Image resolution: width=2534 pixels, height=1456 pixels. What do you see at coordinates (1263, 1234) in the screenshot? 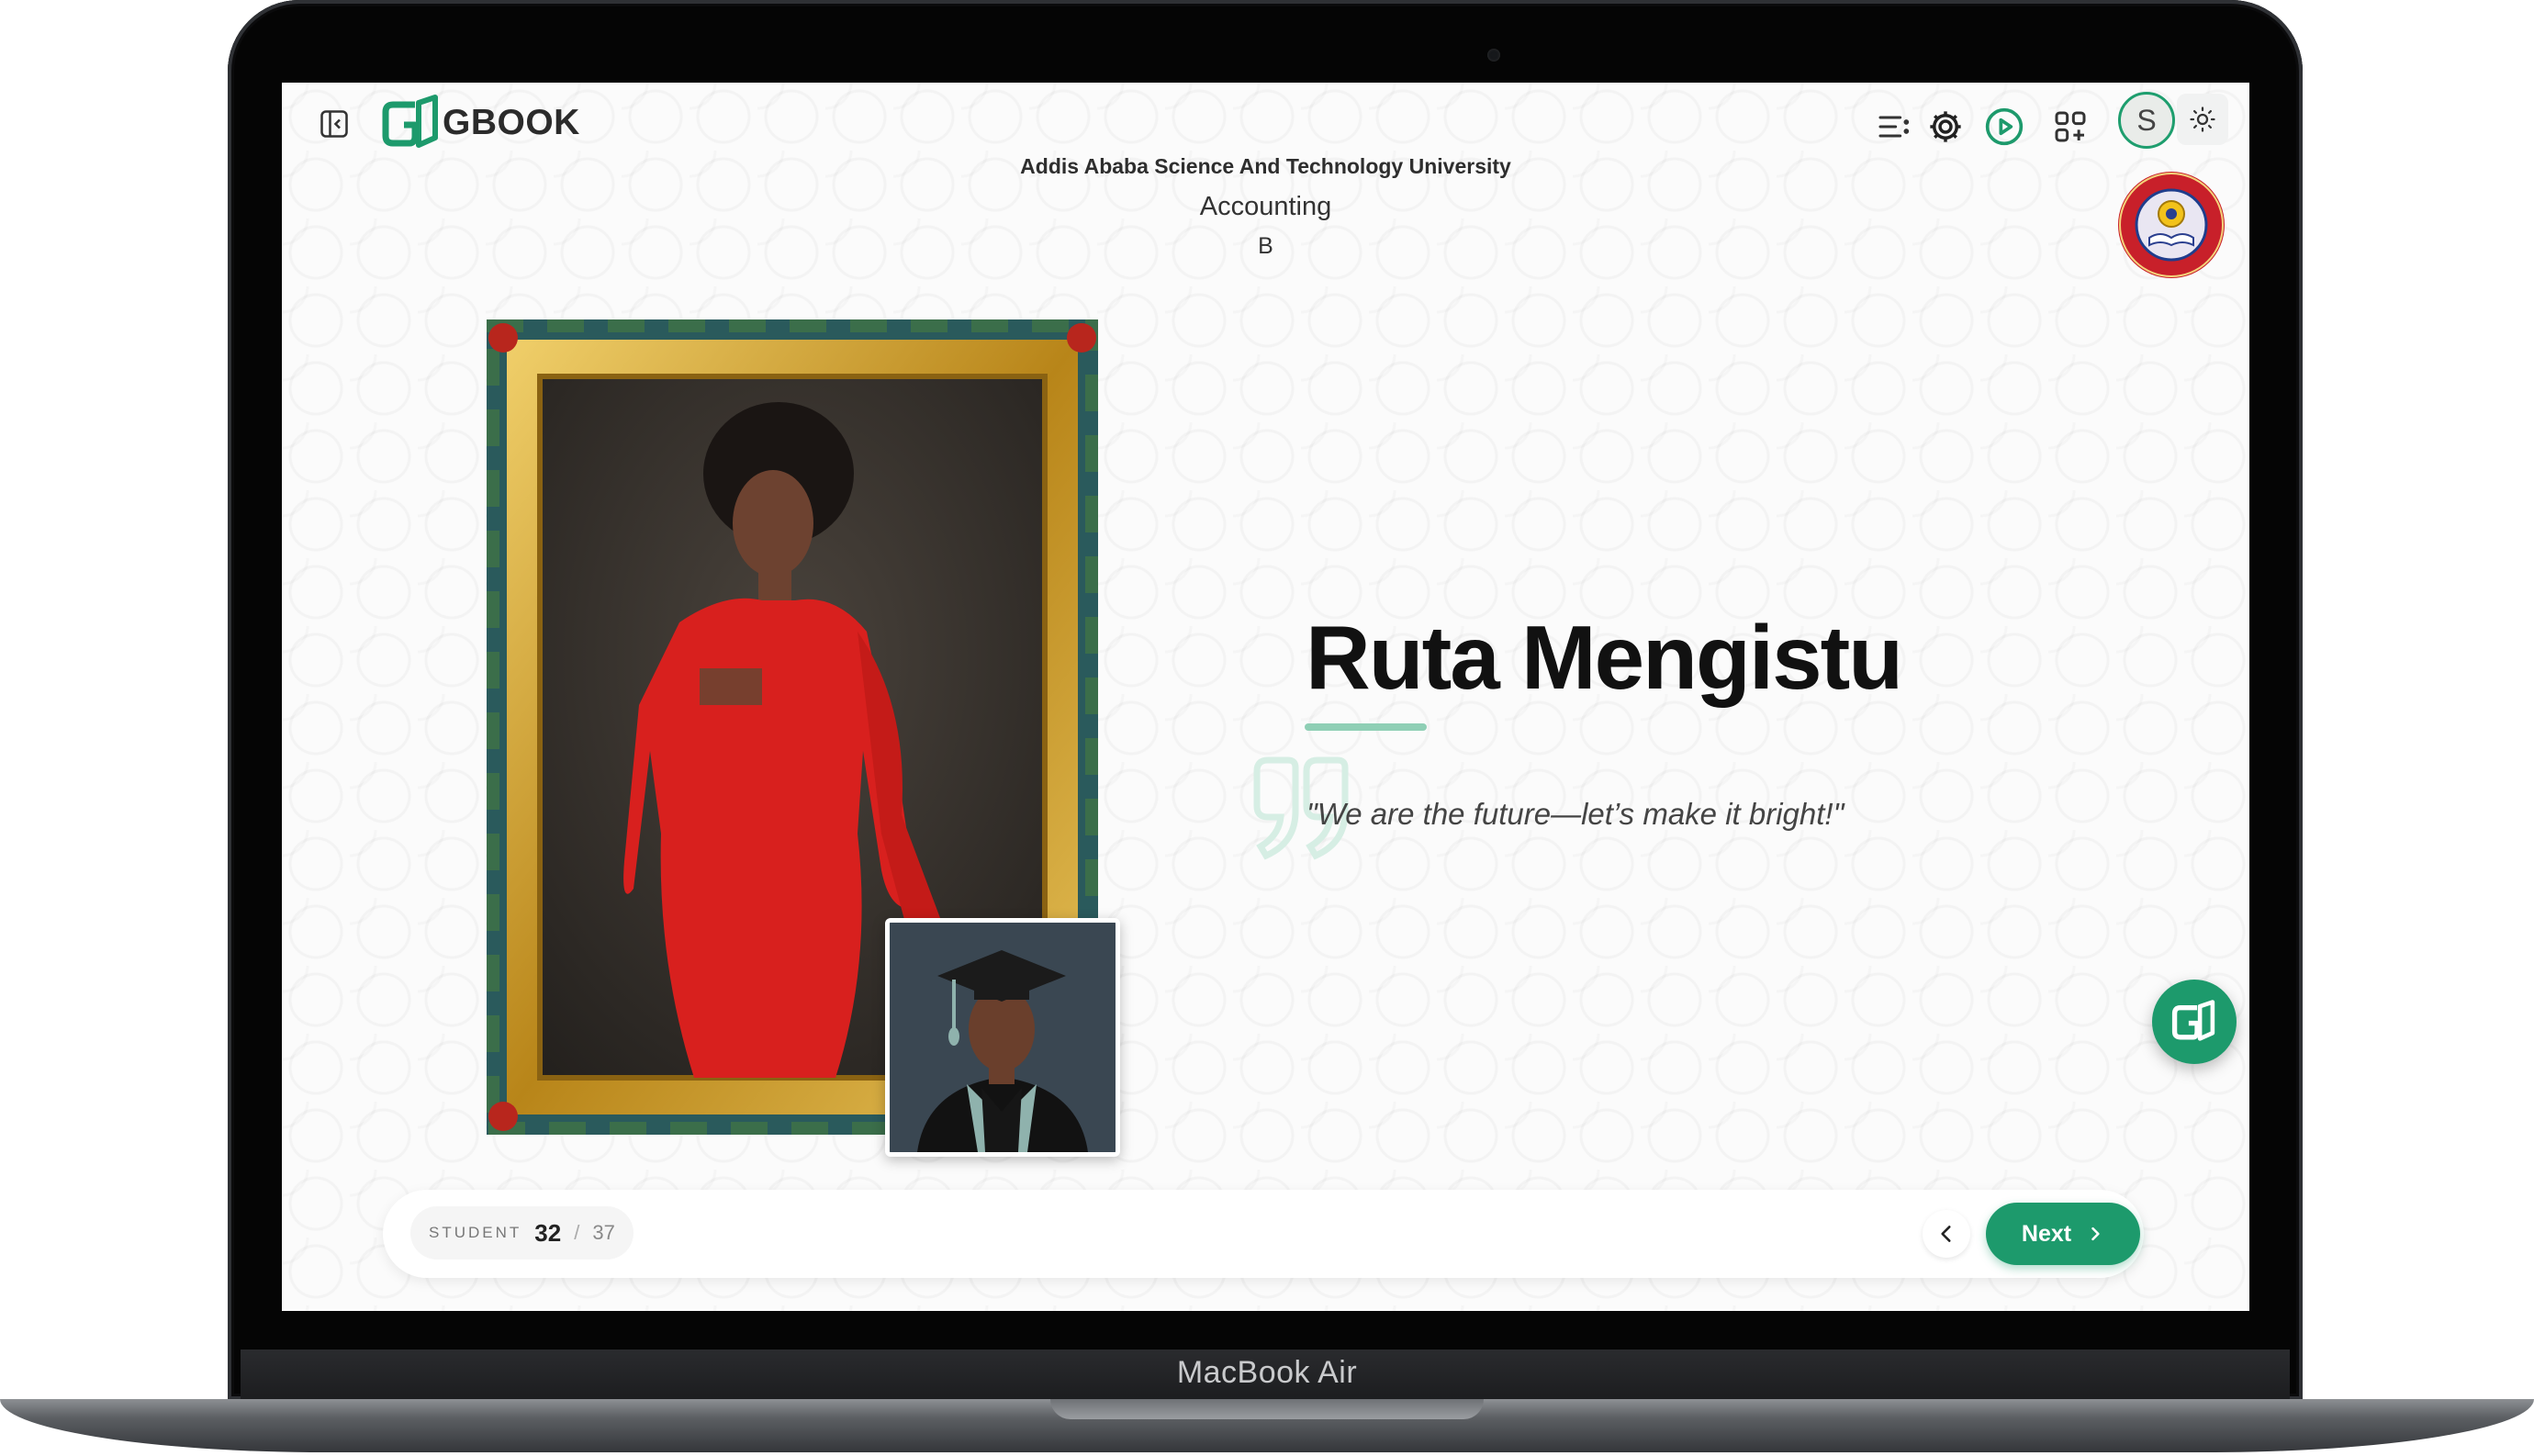
I see `student-navigation-bar: STUDENT 32 / 37 Next` at bounding box center [1263, 1234].